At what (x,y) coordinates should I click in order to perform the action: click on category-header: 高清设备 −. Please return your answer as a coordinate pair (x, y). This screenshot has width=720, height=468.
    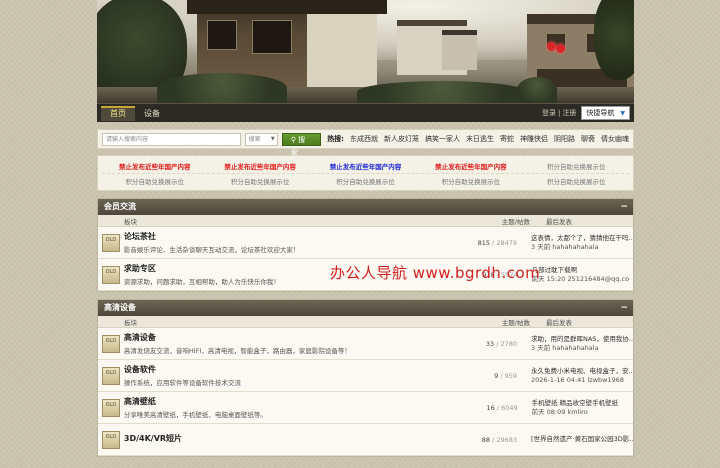
    Looking at the image, I should click on (365, 308).